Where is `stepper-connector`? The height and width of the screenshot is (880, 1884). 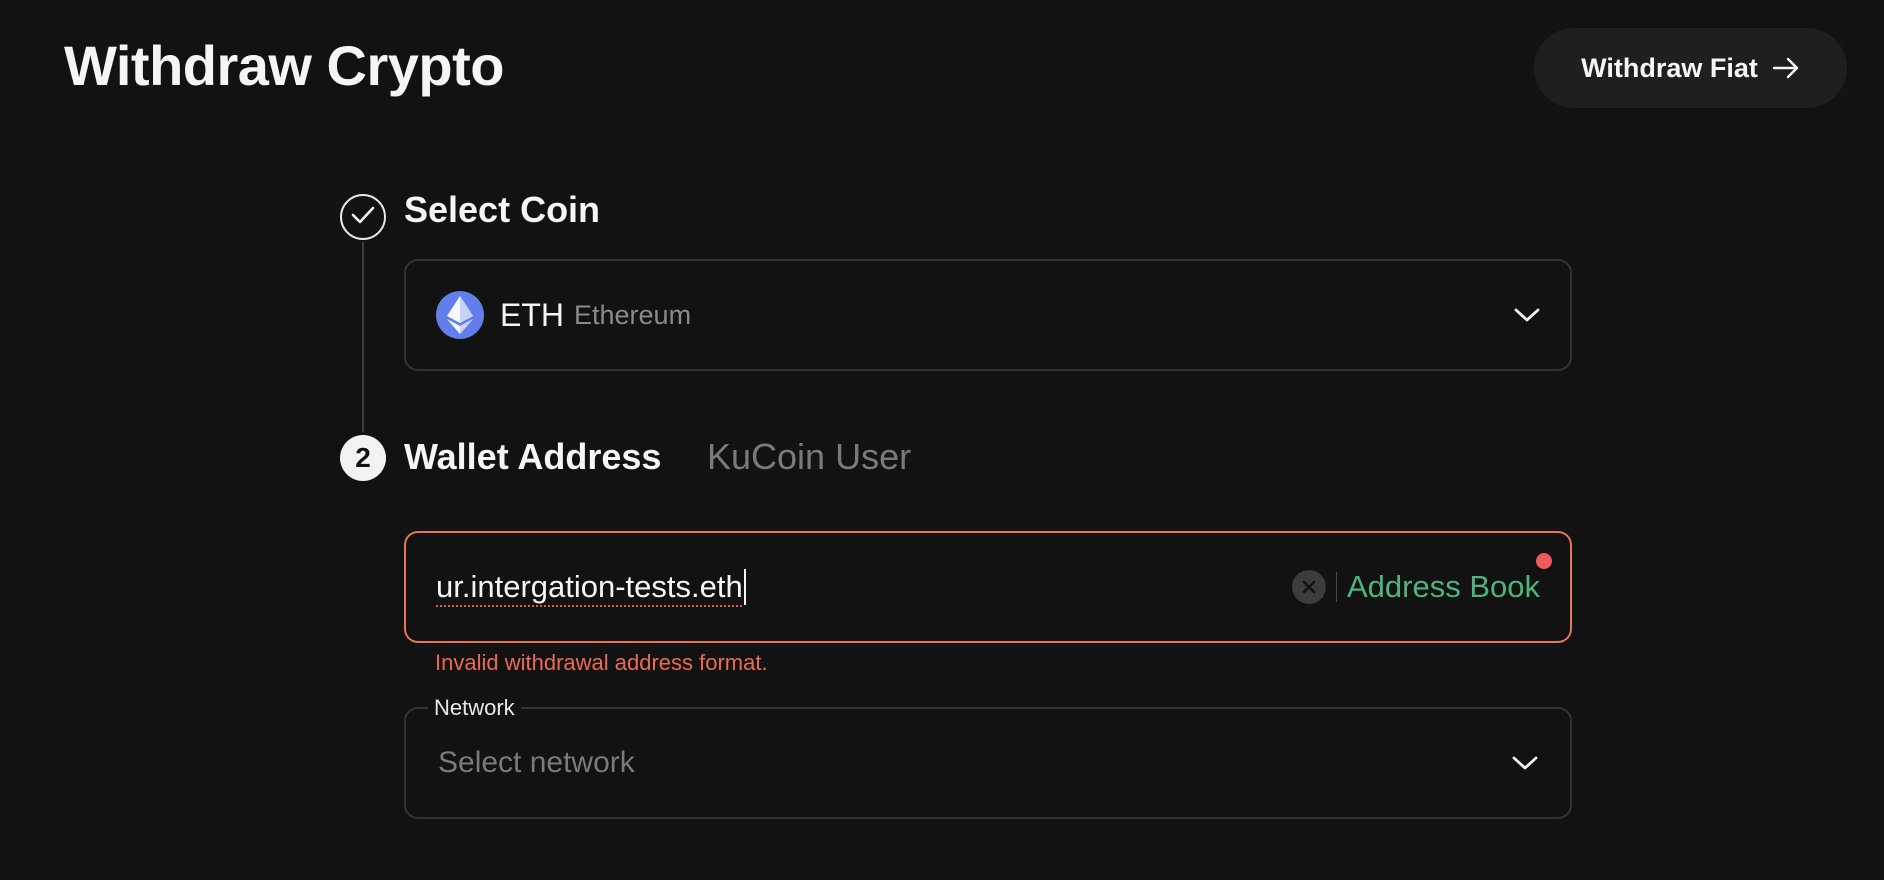 stepper-connector is located at coordinates (363, 337).